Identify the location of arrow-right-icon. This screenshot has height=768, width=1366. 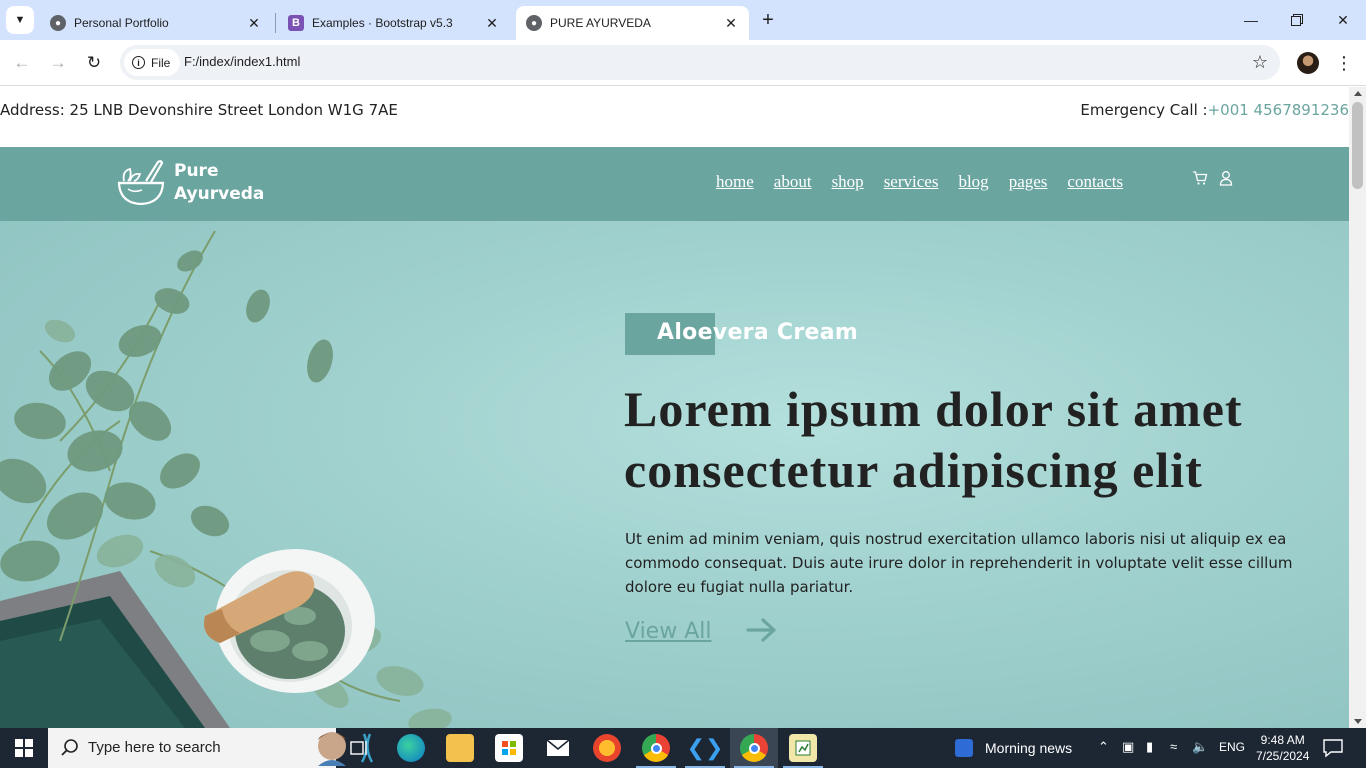
(762, 630).